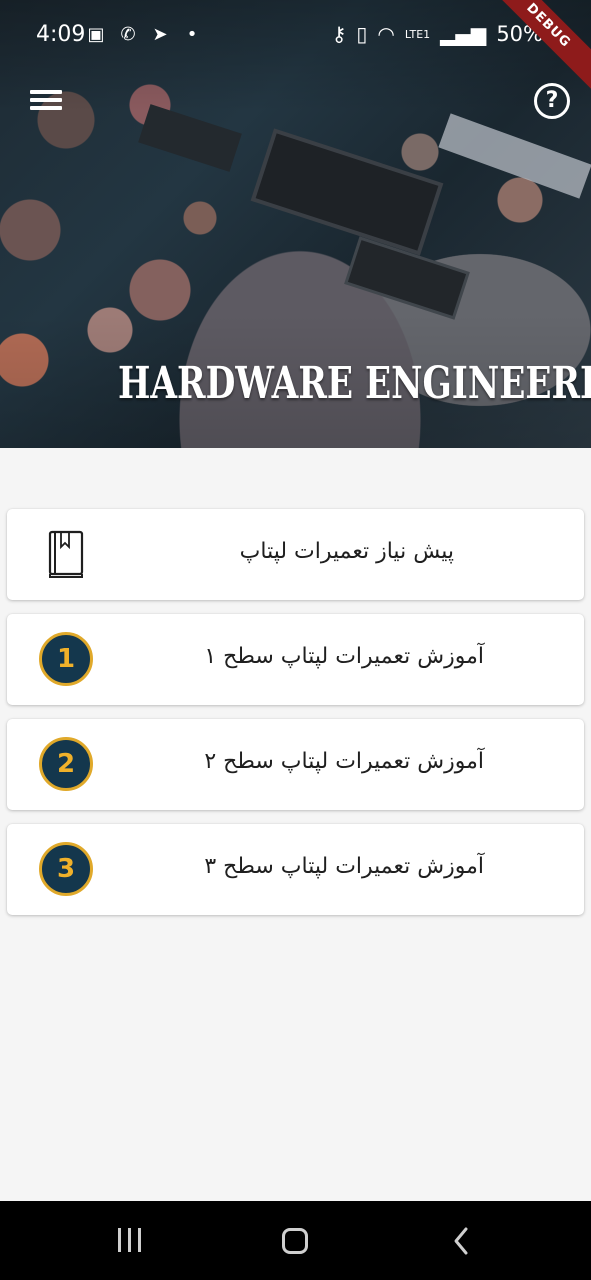 This screenshot has height=1280, width=591. What do you see at coordinates (386, 34) in the screenshot?
I see `wifi-icon: ◠` at bounding box center [386, 34].